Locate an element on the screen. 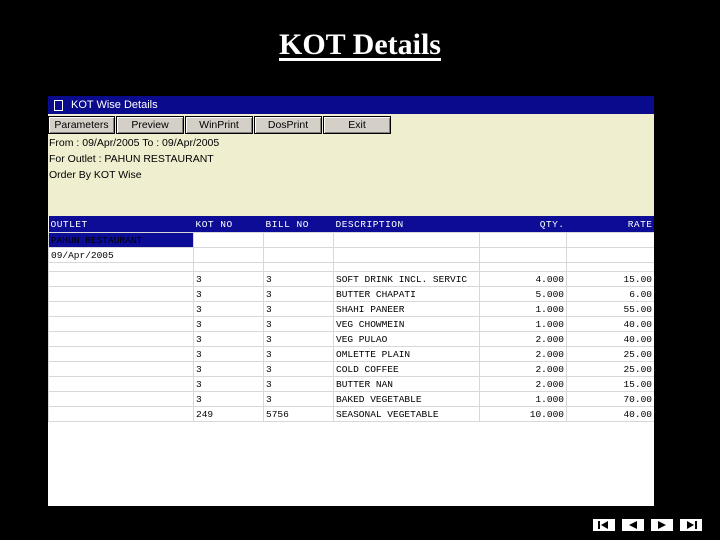 The height and width of the screenshot is (540, 720). preview-button: Preview is located at coordinates (150, 125).